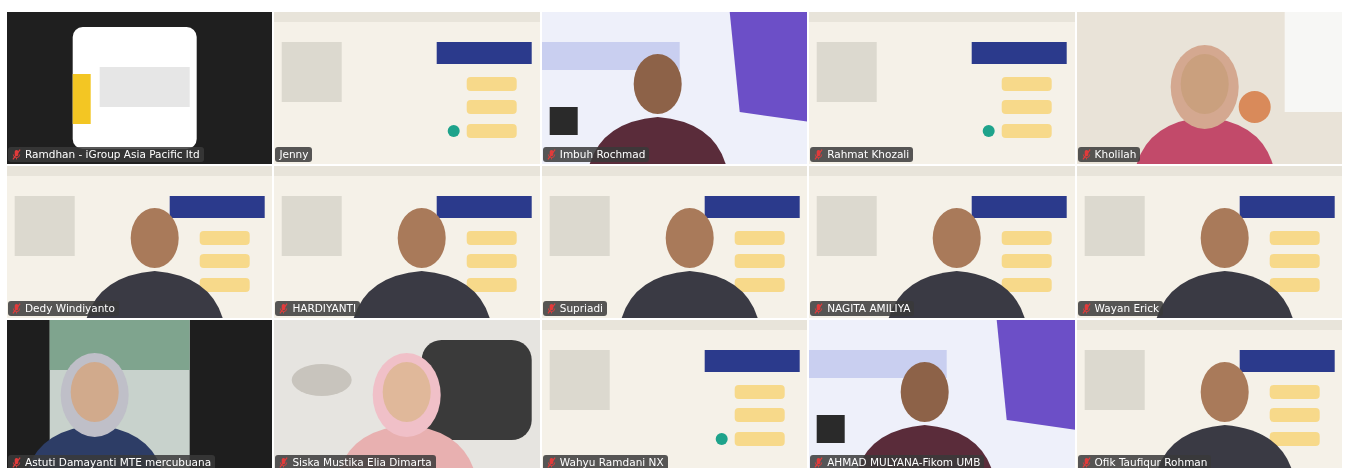 The image size is (1349, 468). What do you see at coordinates (1127, 308) in the screenshot?
I see `participant-name: Wayan Erick` at bounding box center [1127, 308].